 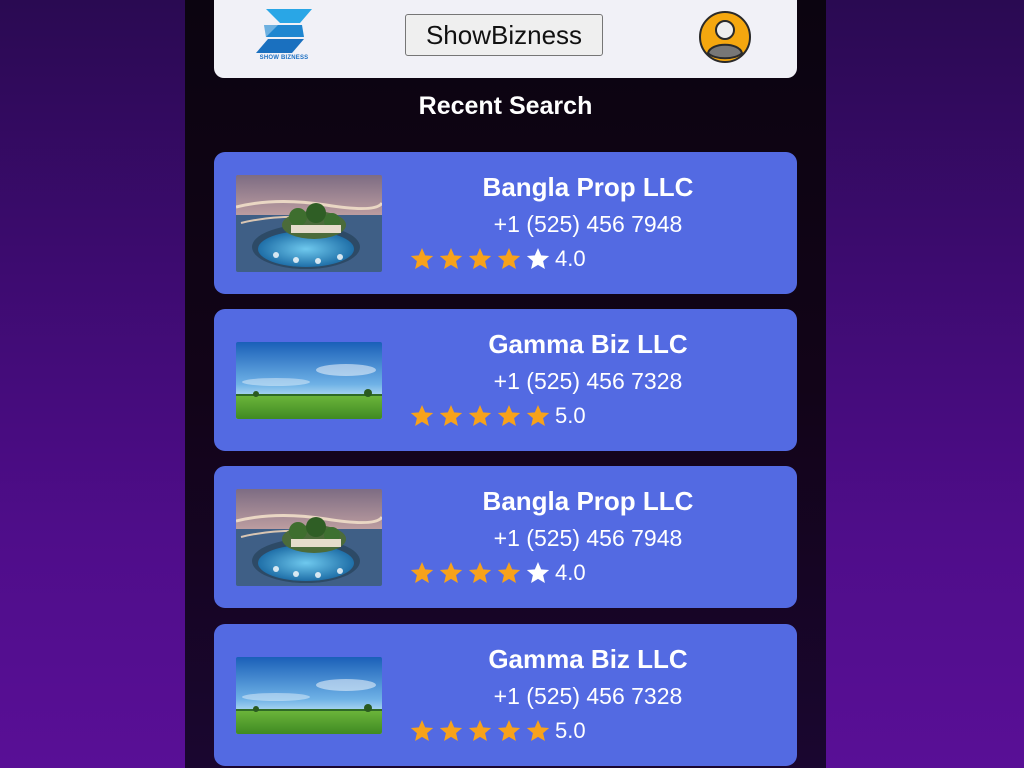 I want to click on brand-button: ShowBizness, so click(x=504, y=35).